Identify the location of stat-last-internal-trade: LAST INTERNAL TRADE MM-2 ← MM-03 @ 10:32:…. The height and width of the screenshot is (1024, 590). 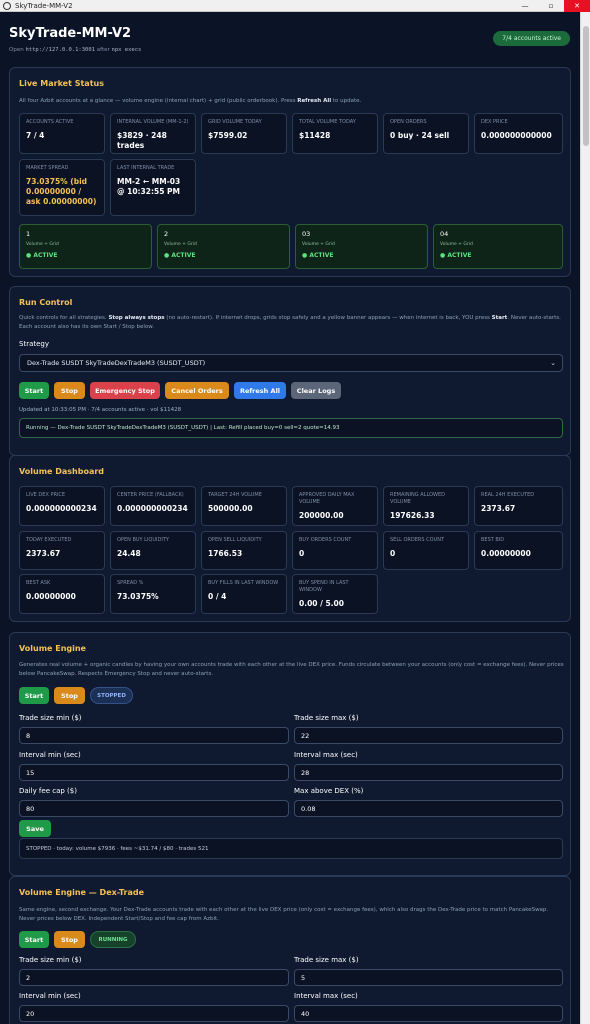
(153, 187).